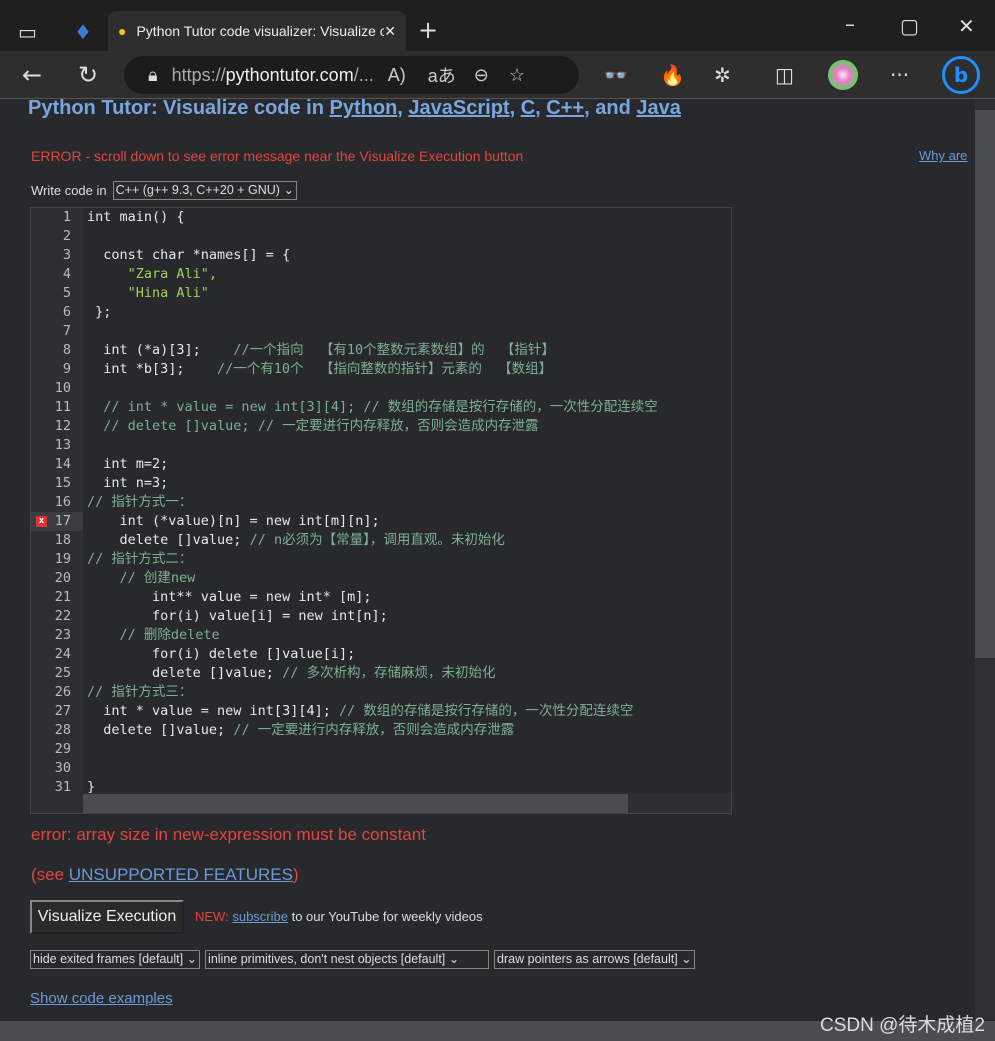  I want to click on line-number: 30, so click(62, 768).